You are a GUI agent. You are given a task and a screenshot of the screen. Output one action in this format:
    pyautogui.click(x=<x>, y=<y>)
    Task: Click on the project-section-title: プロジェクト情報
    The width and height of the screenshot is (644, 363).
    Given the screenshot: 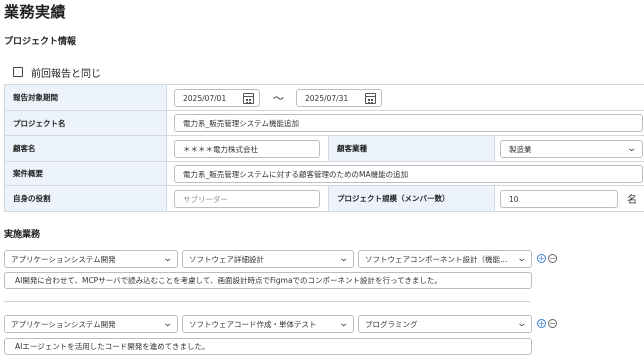 What is the action you would take?
    pyautogui.click(x=40, y=42)
    